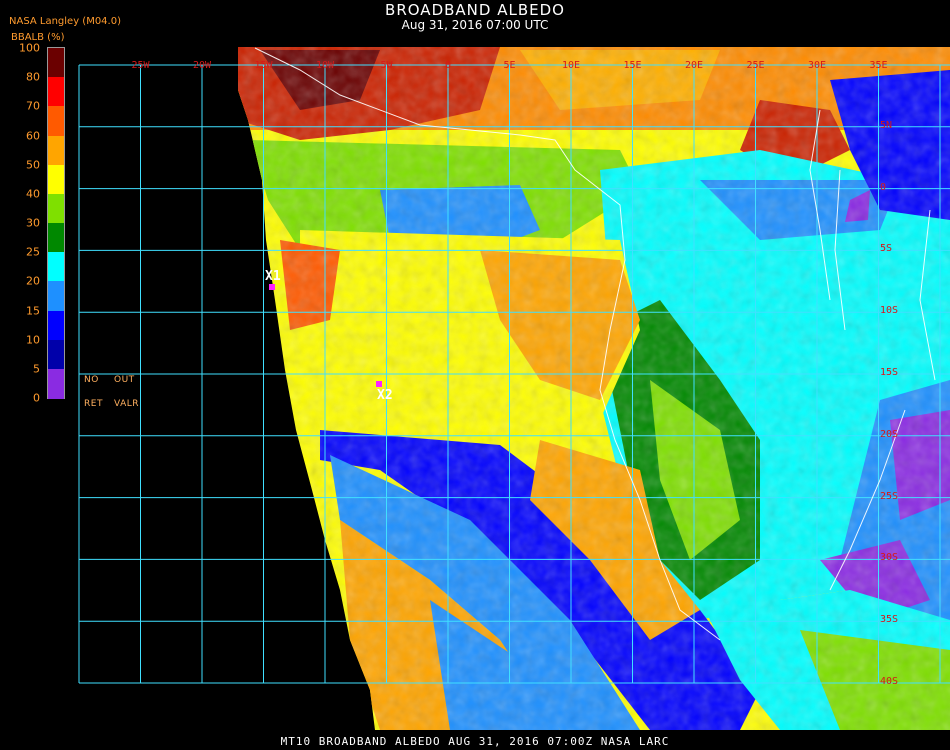 This screenshot has height=750, width=950. Describe the element at coordinates (889, 681) in the screenshot. I see `latitude-label: 40S` at that location.